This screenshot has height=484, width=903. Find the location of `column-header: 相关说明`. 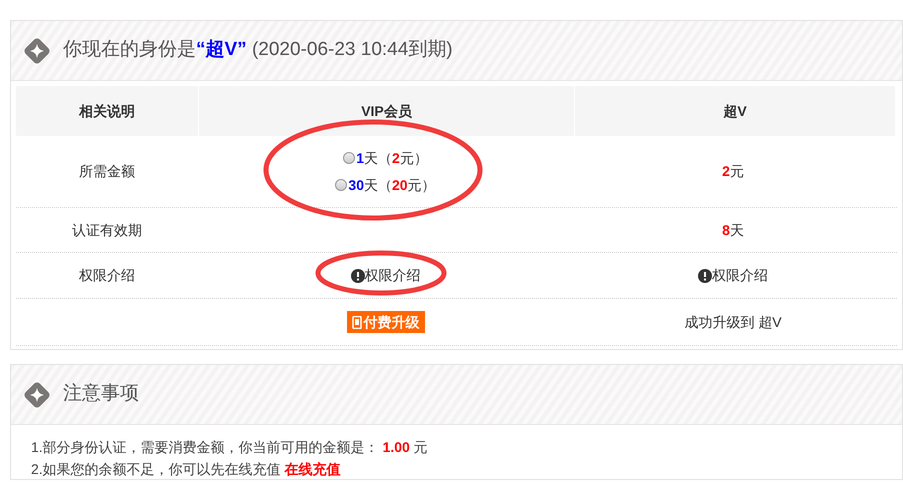

column-header: 相关说明 is located at coordinates (107, 111).